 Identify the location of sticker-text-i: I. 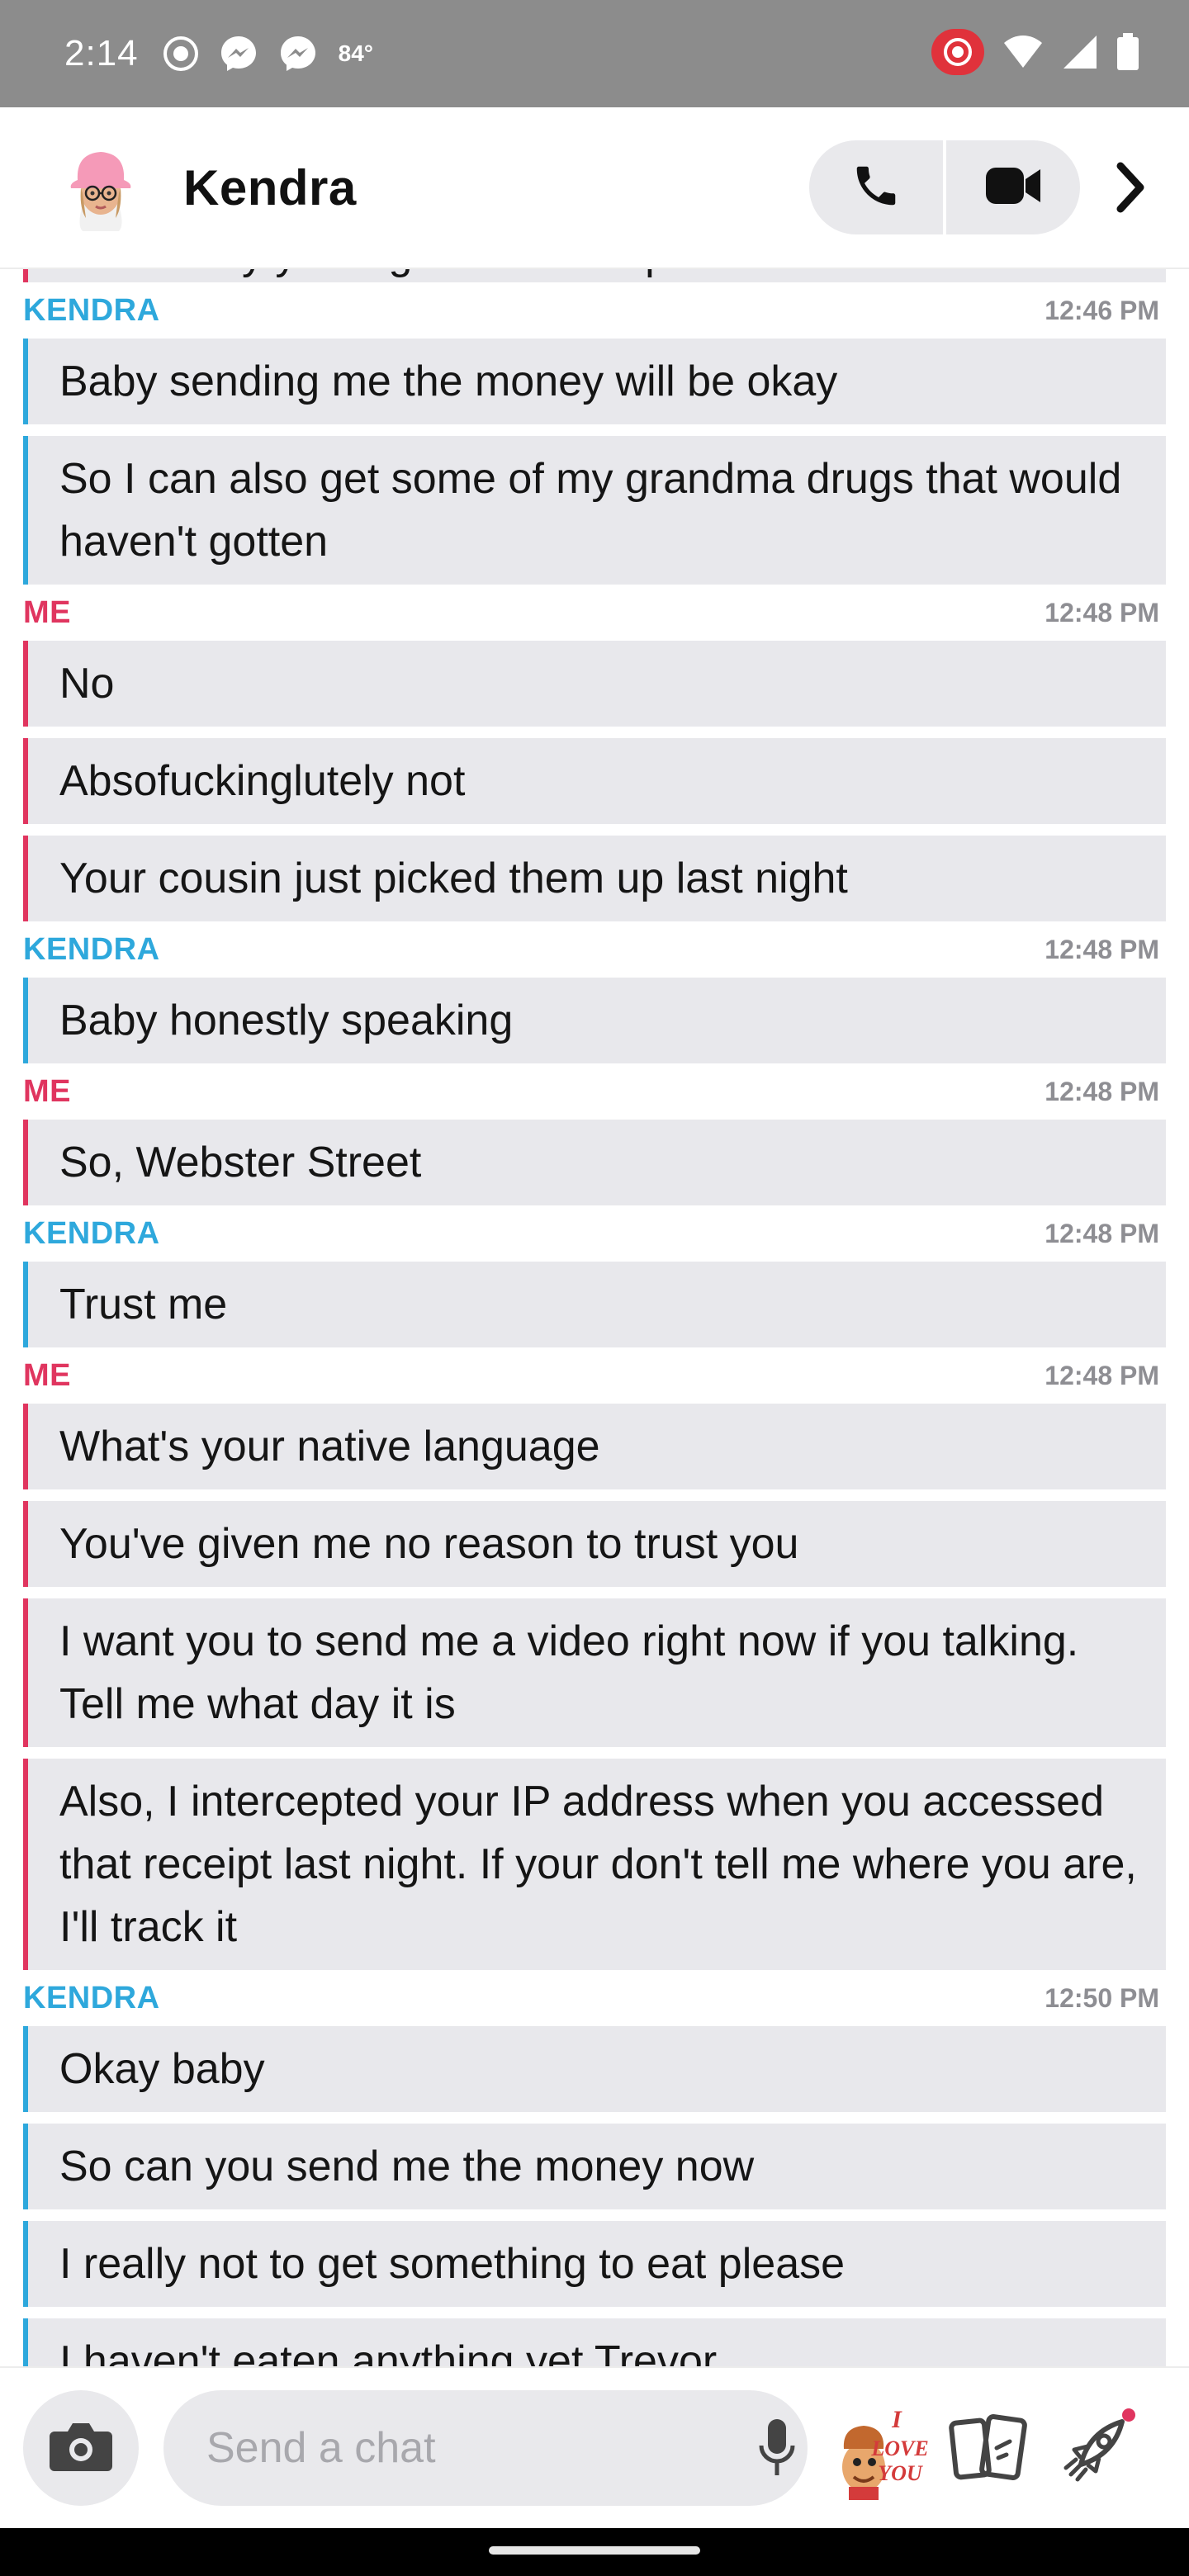
(896, 2419).